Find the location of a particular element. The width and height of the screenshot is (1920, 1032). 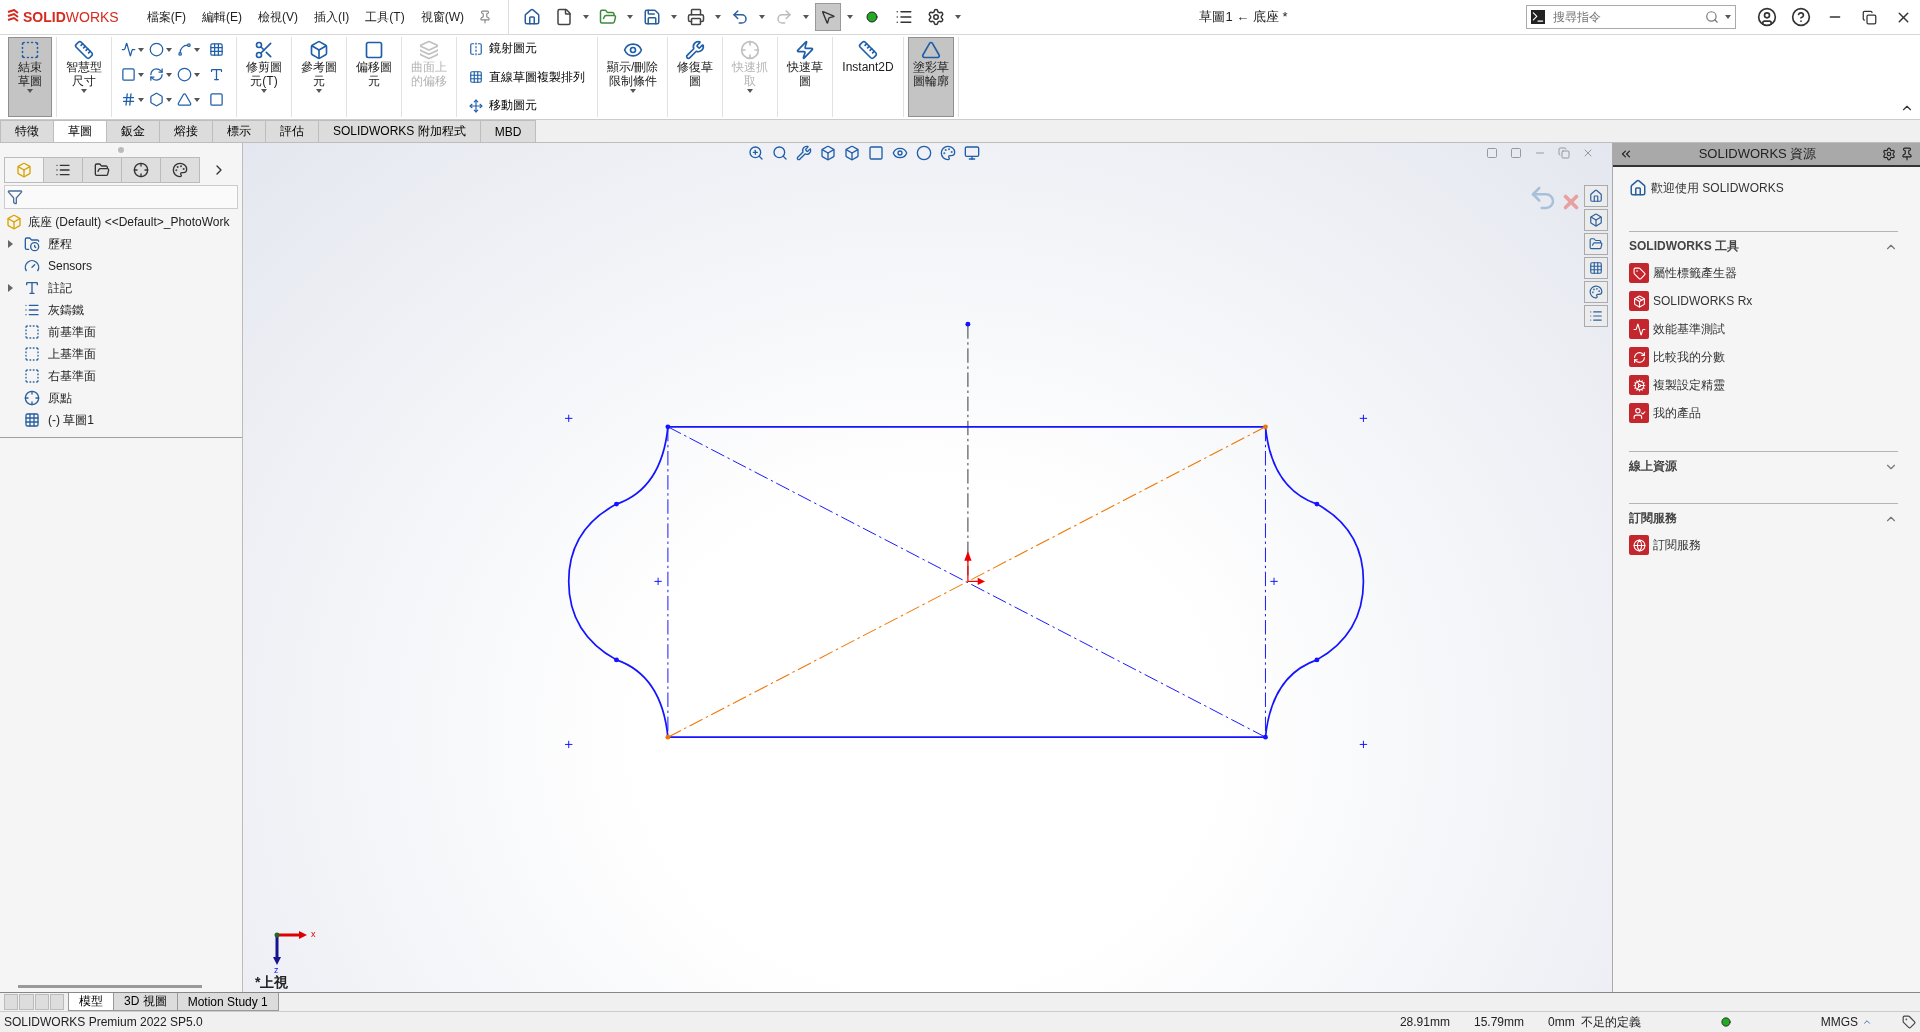

settings-icon is located at coordinates (1889, 154).